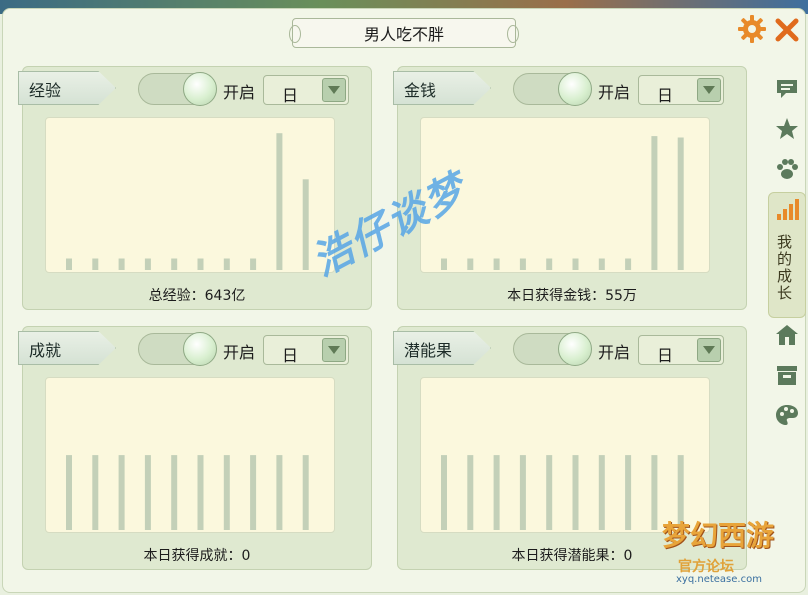  I want to click on logo-name: 梦幻西游, so click(718, 535).